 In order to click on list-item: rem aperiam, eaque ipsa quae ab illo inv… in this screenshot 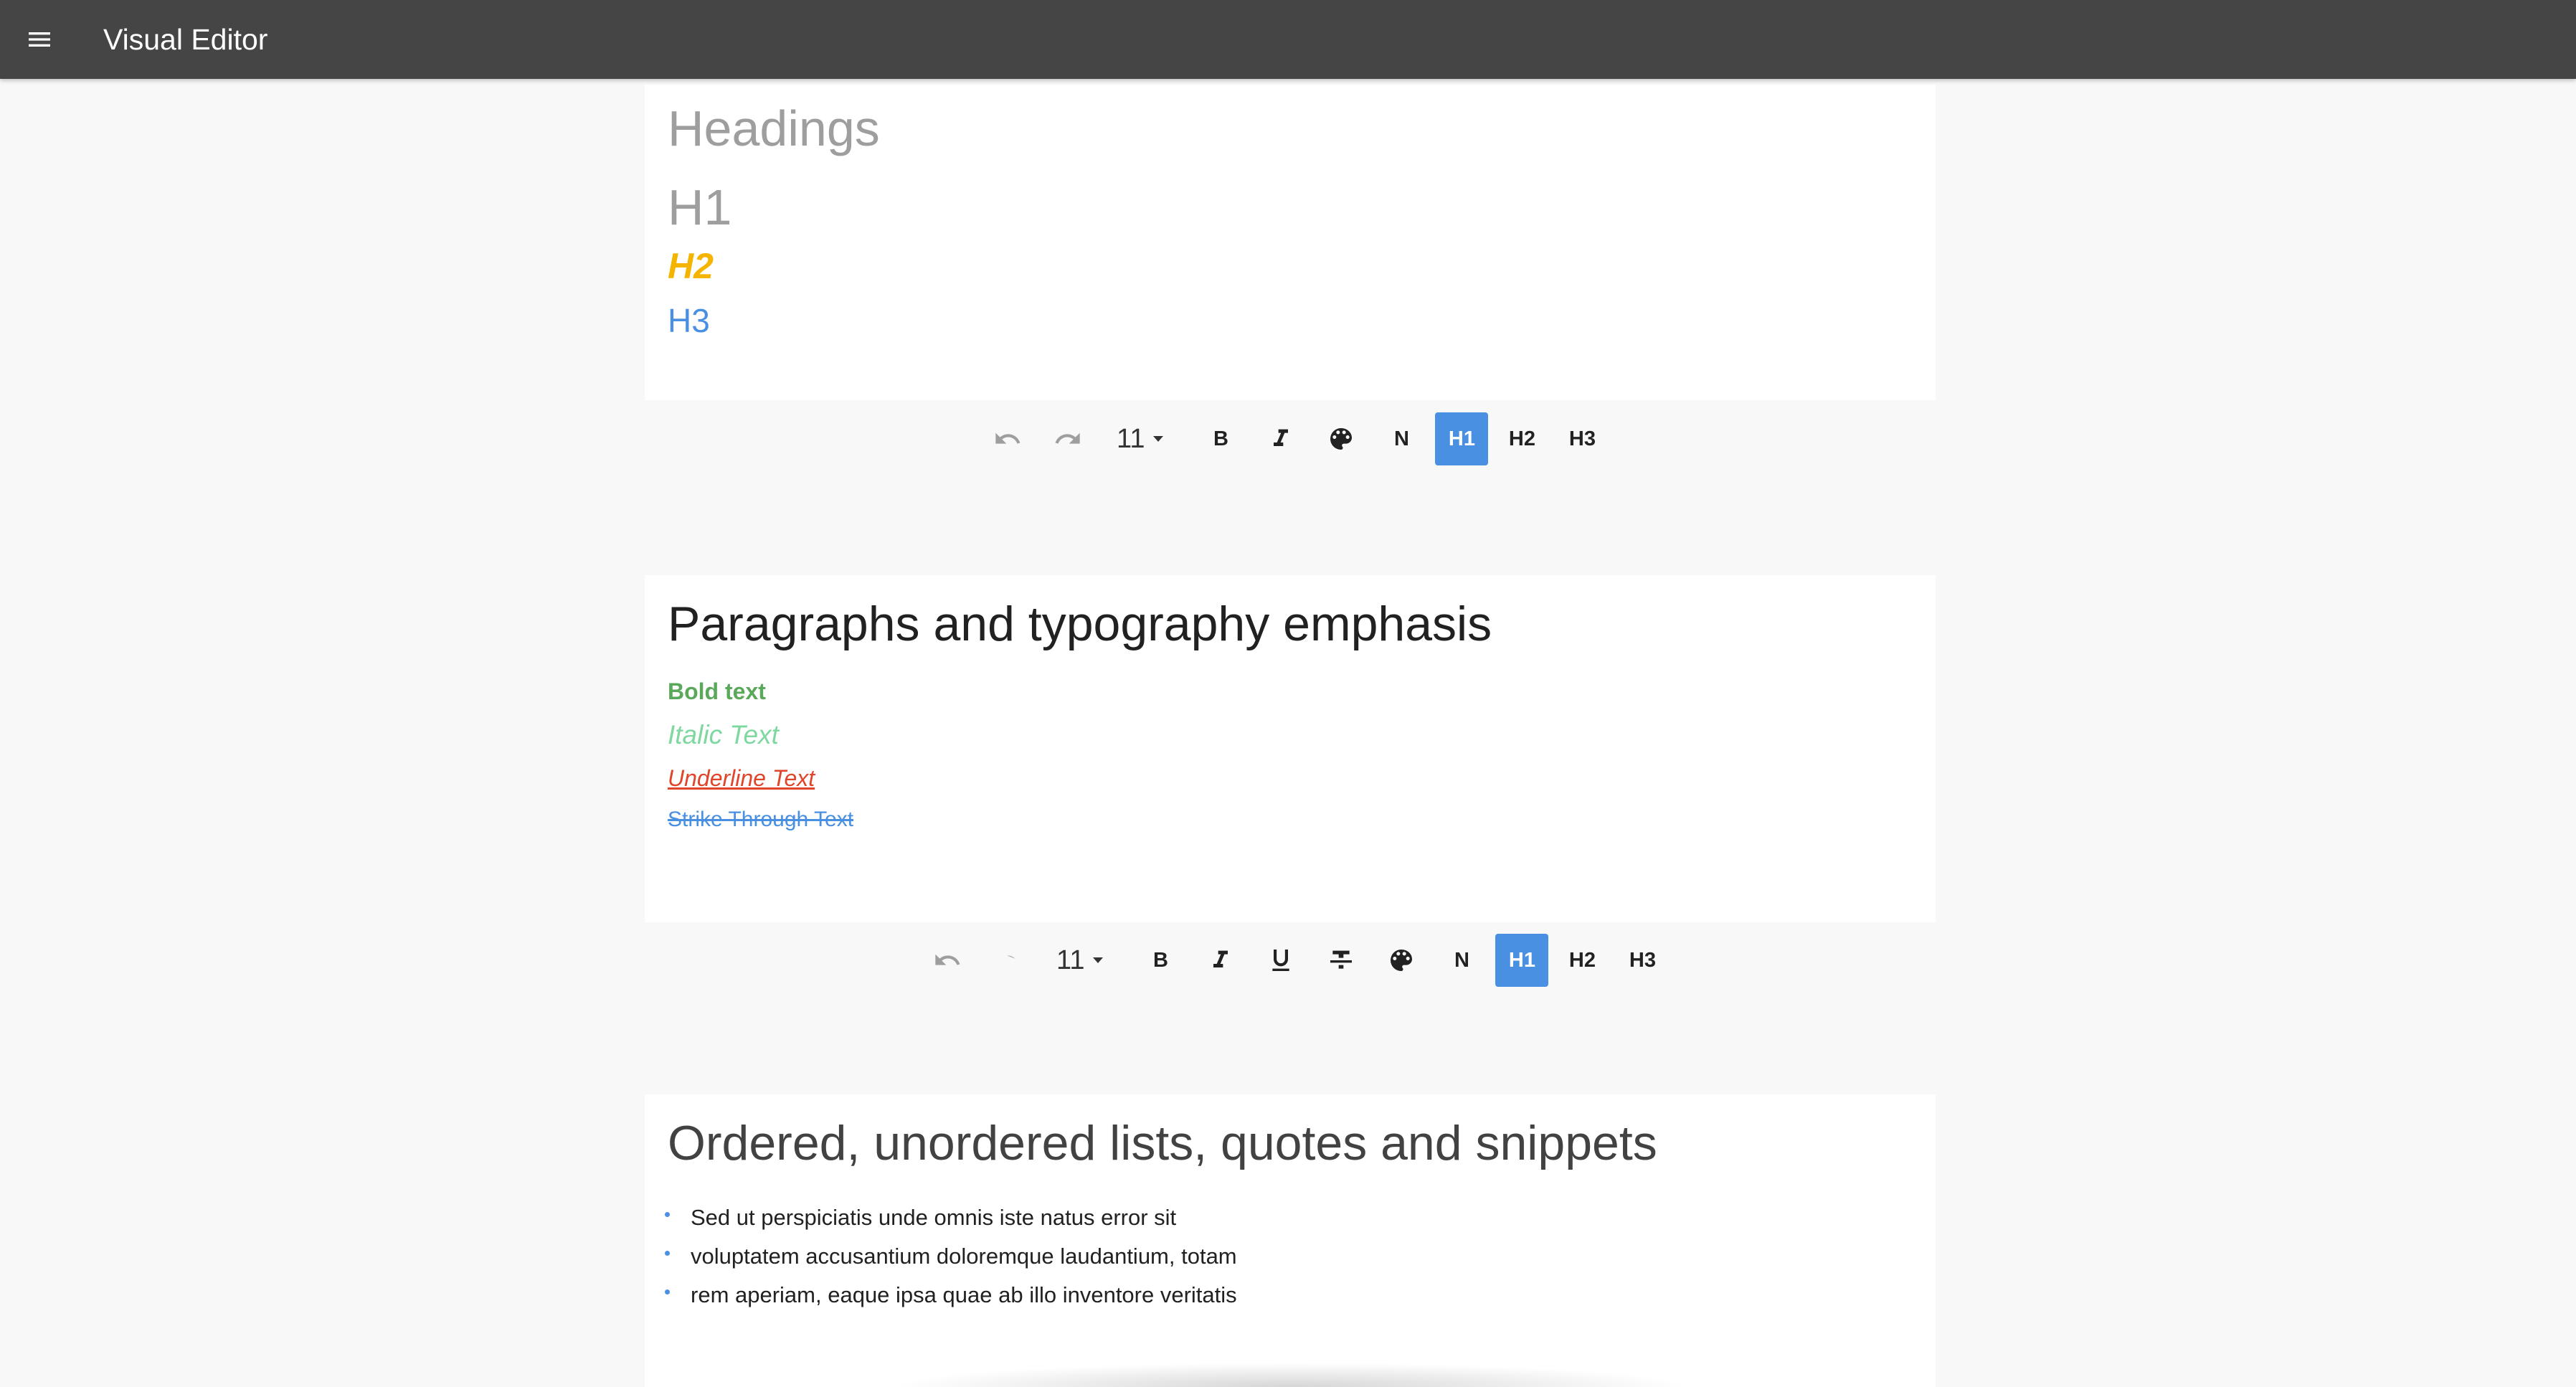, I will do `click(964, 1294)`.